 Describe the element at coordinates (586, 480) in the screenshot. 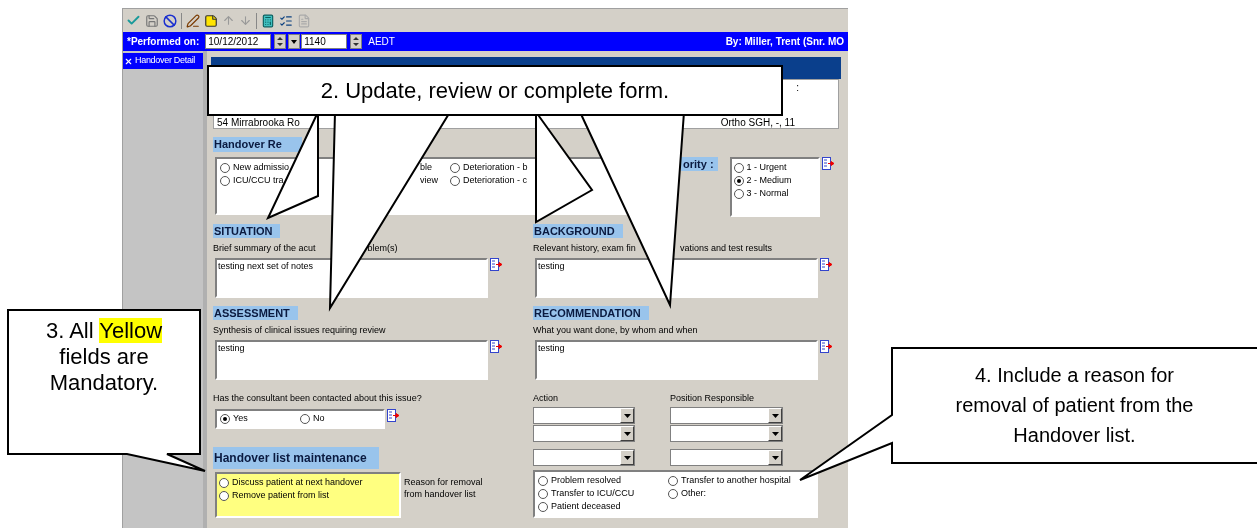

I see `radio-label: Problem resolved` at that location.